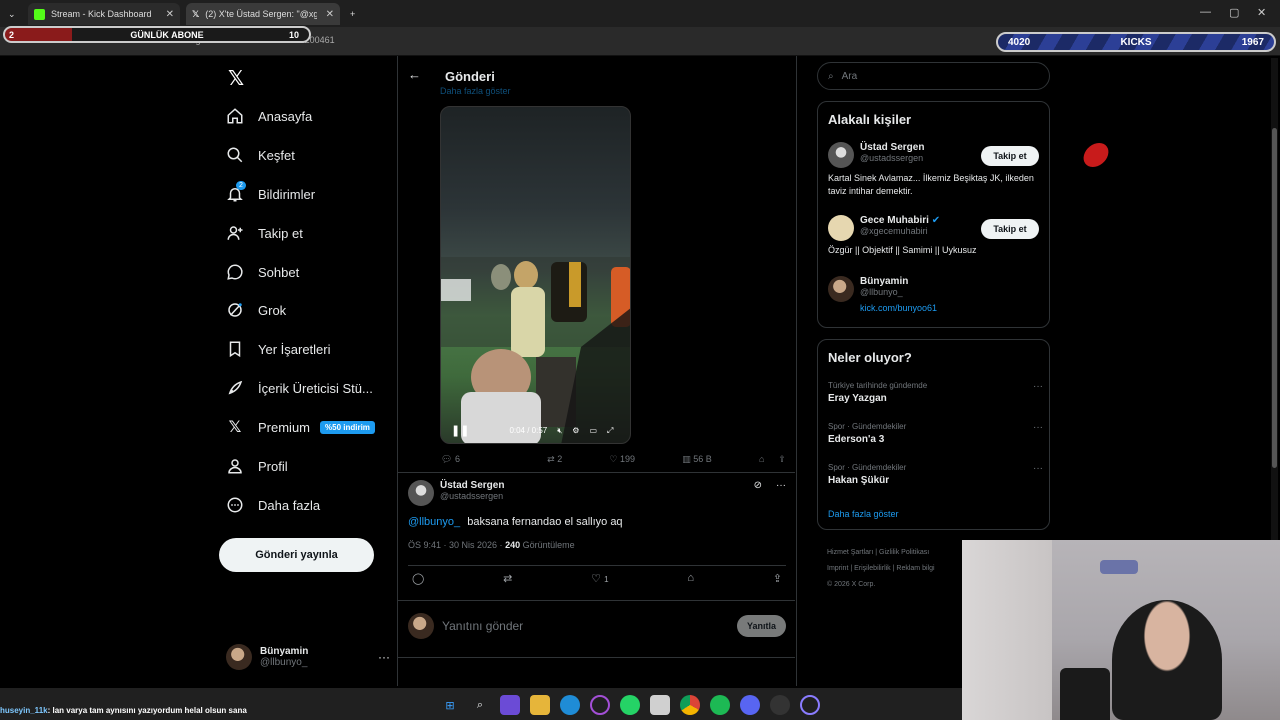 The width and height of the screenshot is (1280, 720). What do you see at coordinates (273, 505) in the screenshot?
I see `nav-more: Daha fazla` at bounding box center [273, 505].